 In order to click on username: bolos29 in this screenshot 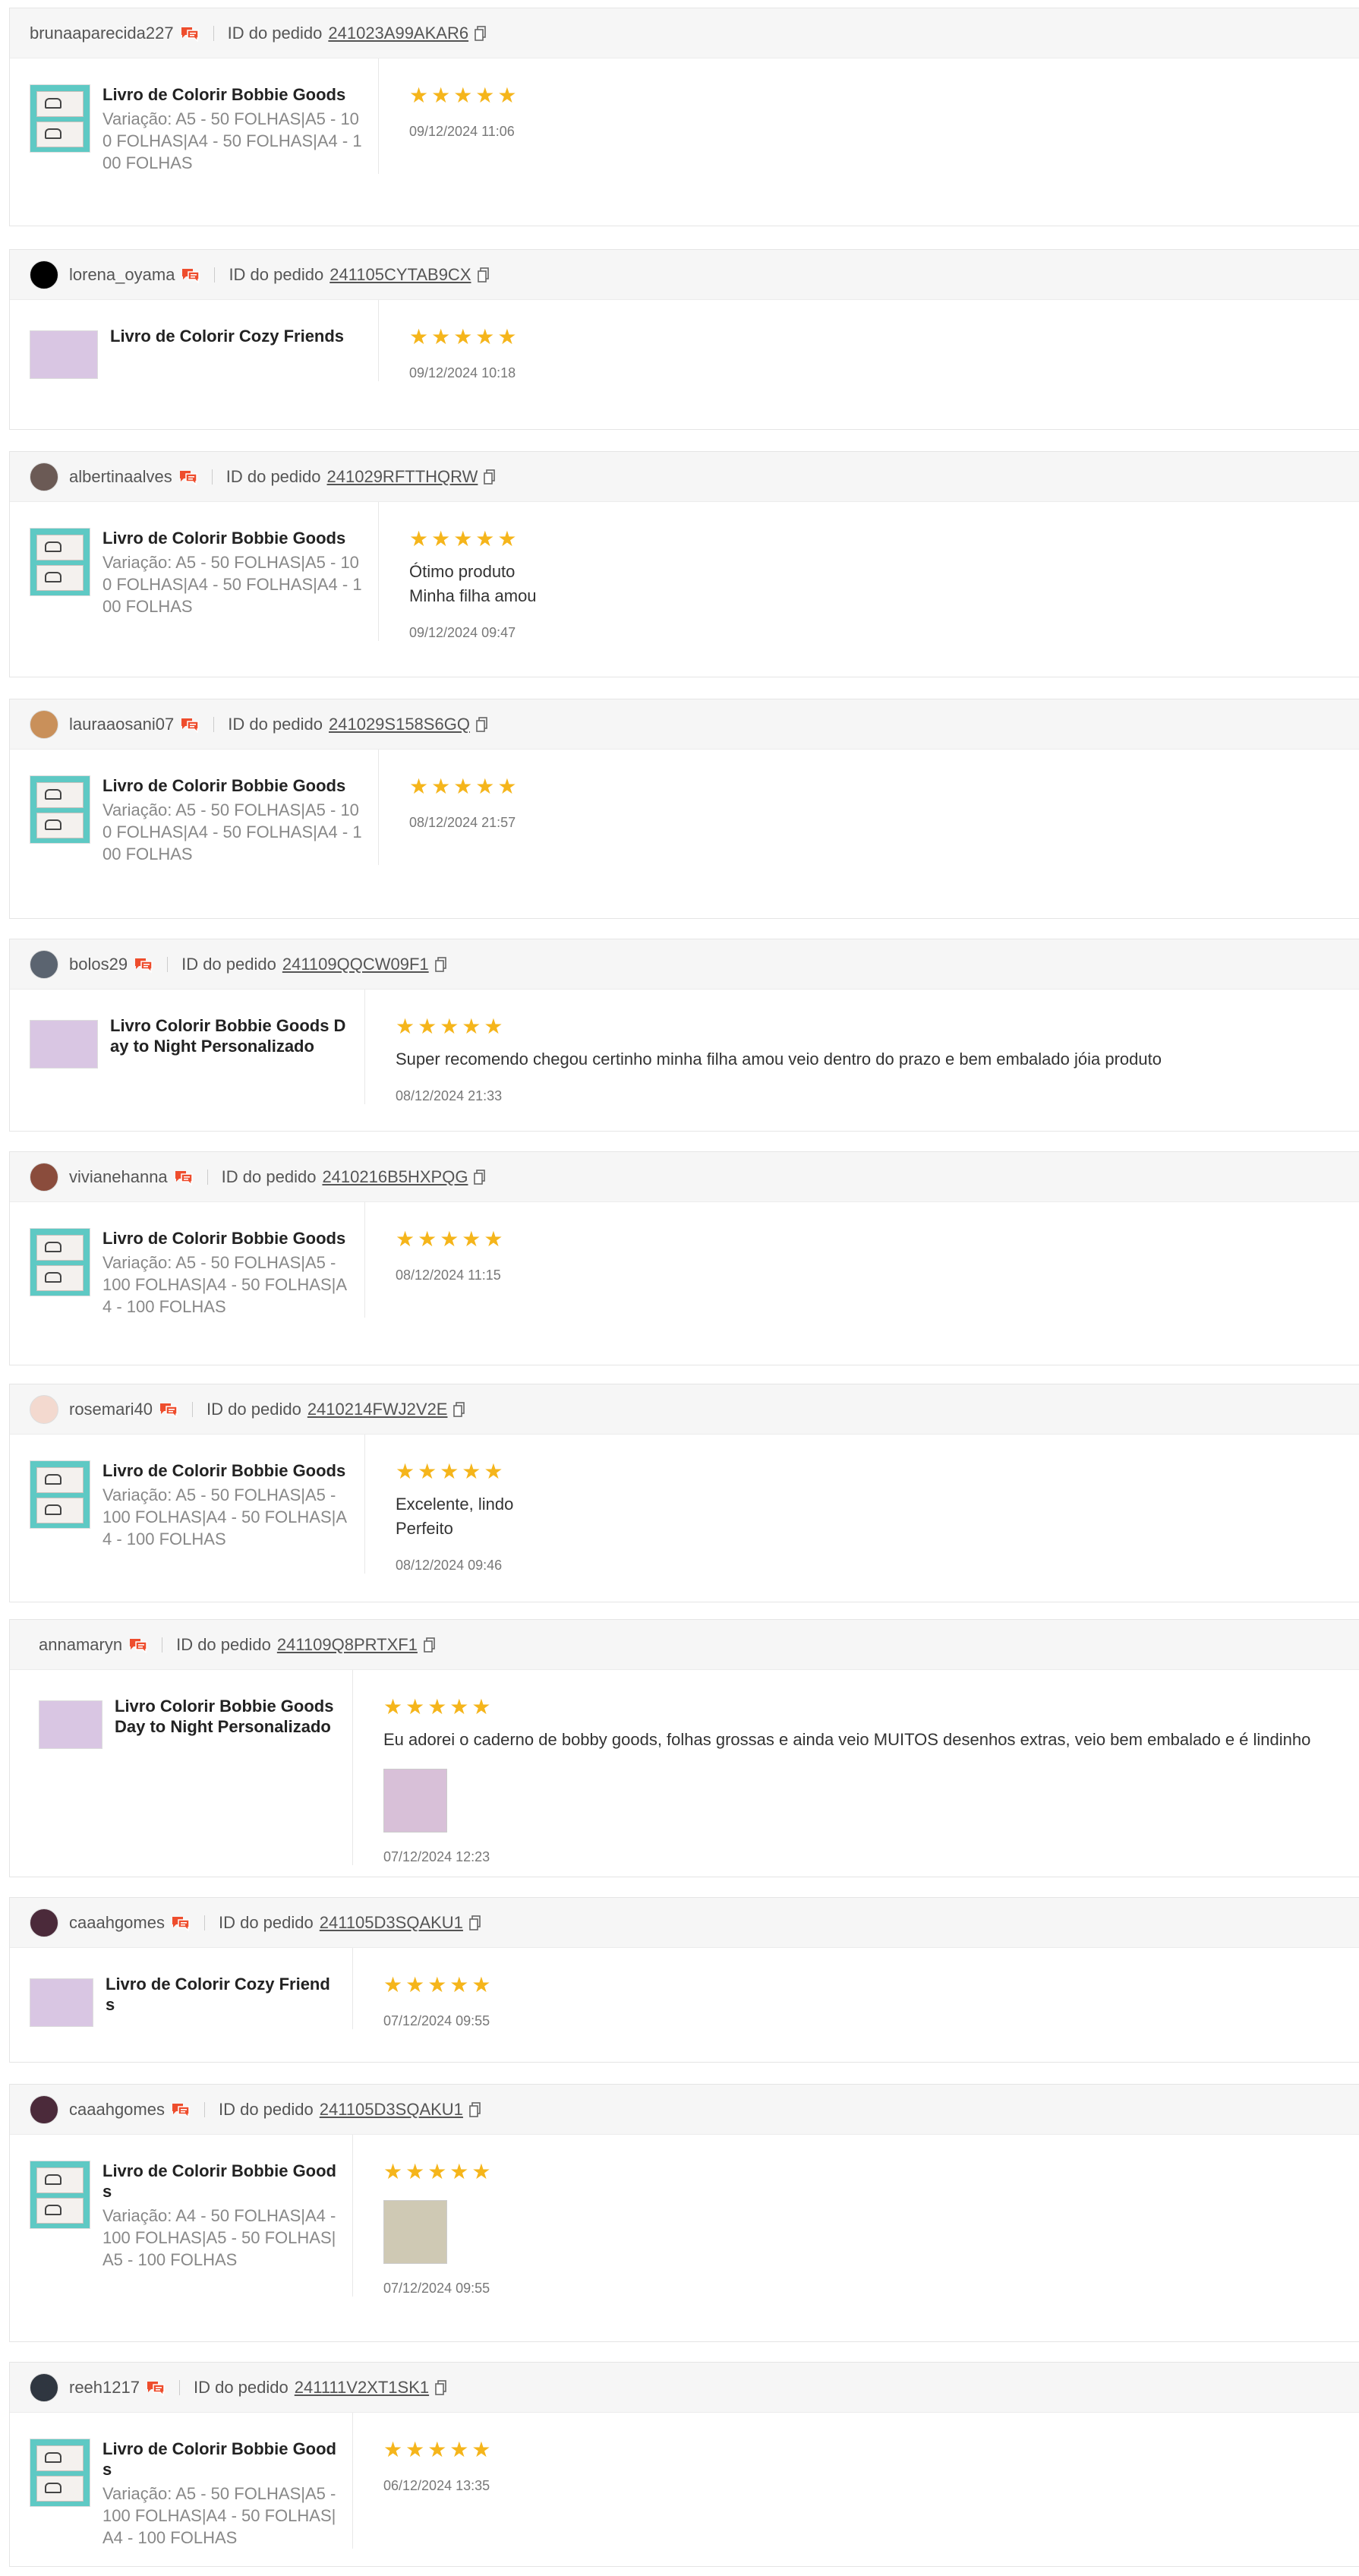, I will do `click(98, 964)`.